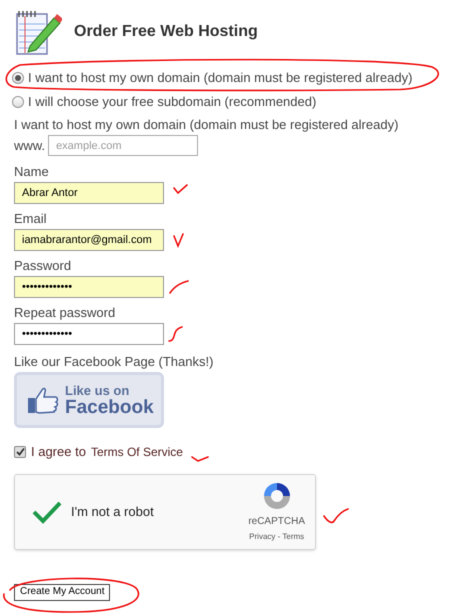  I want to click on section-heading: I want to host my own domain (domain must be registered already), so click(207, 125).